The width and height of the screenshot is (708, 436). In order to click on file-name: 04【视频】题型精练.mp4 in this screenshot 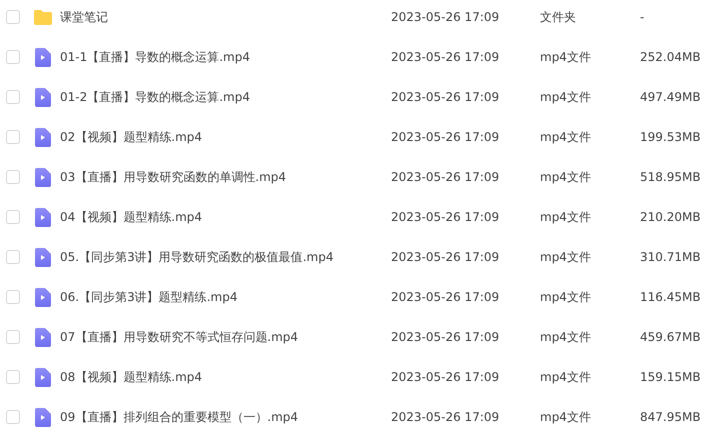, I will do `click(131, 217)`.